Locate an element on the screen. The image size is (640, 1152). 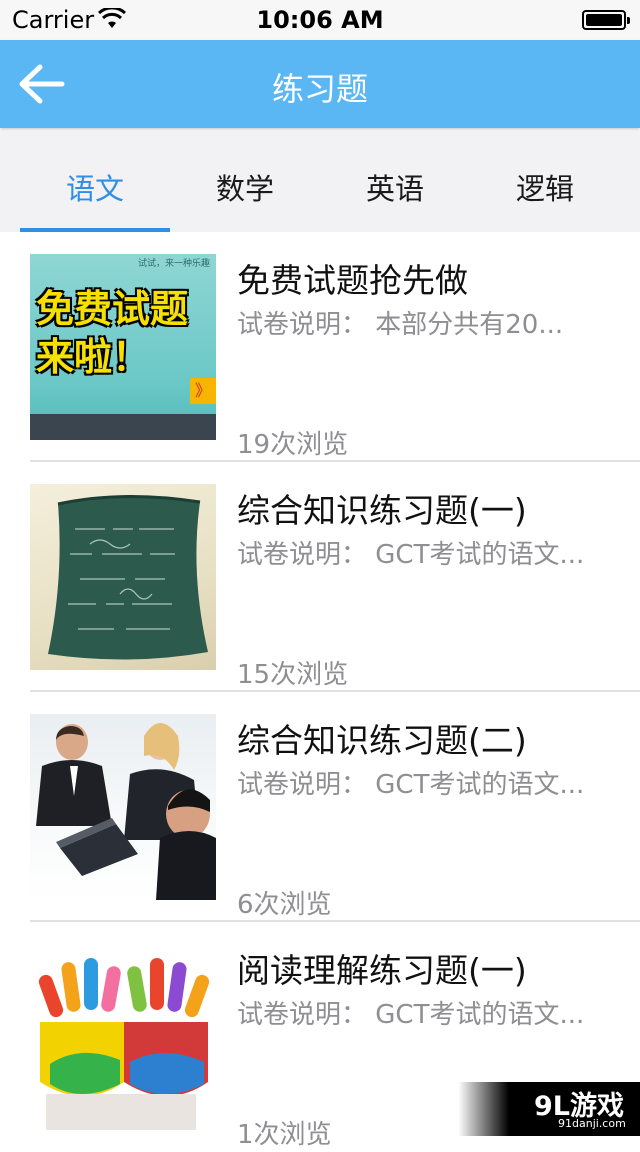
status-bar: Carrier 10:06 AM is located at coordinates (320, 20).